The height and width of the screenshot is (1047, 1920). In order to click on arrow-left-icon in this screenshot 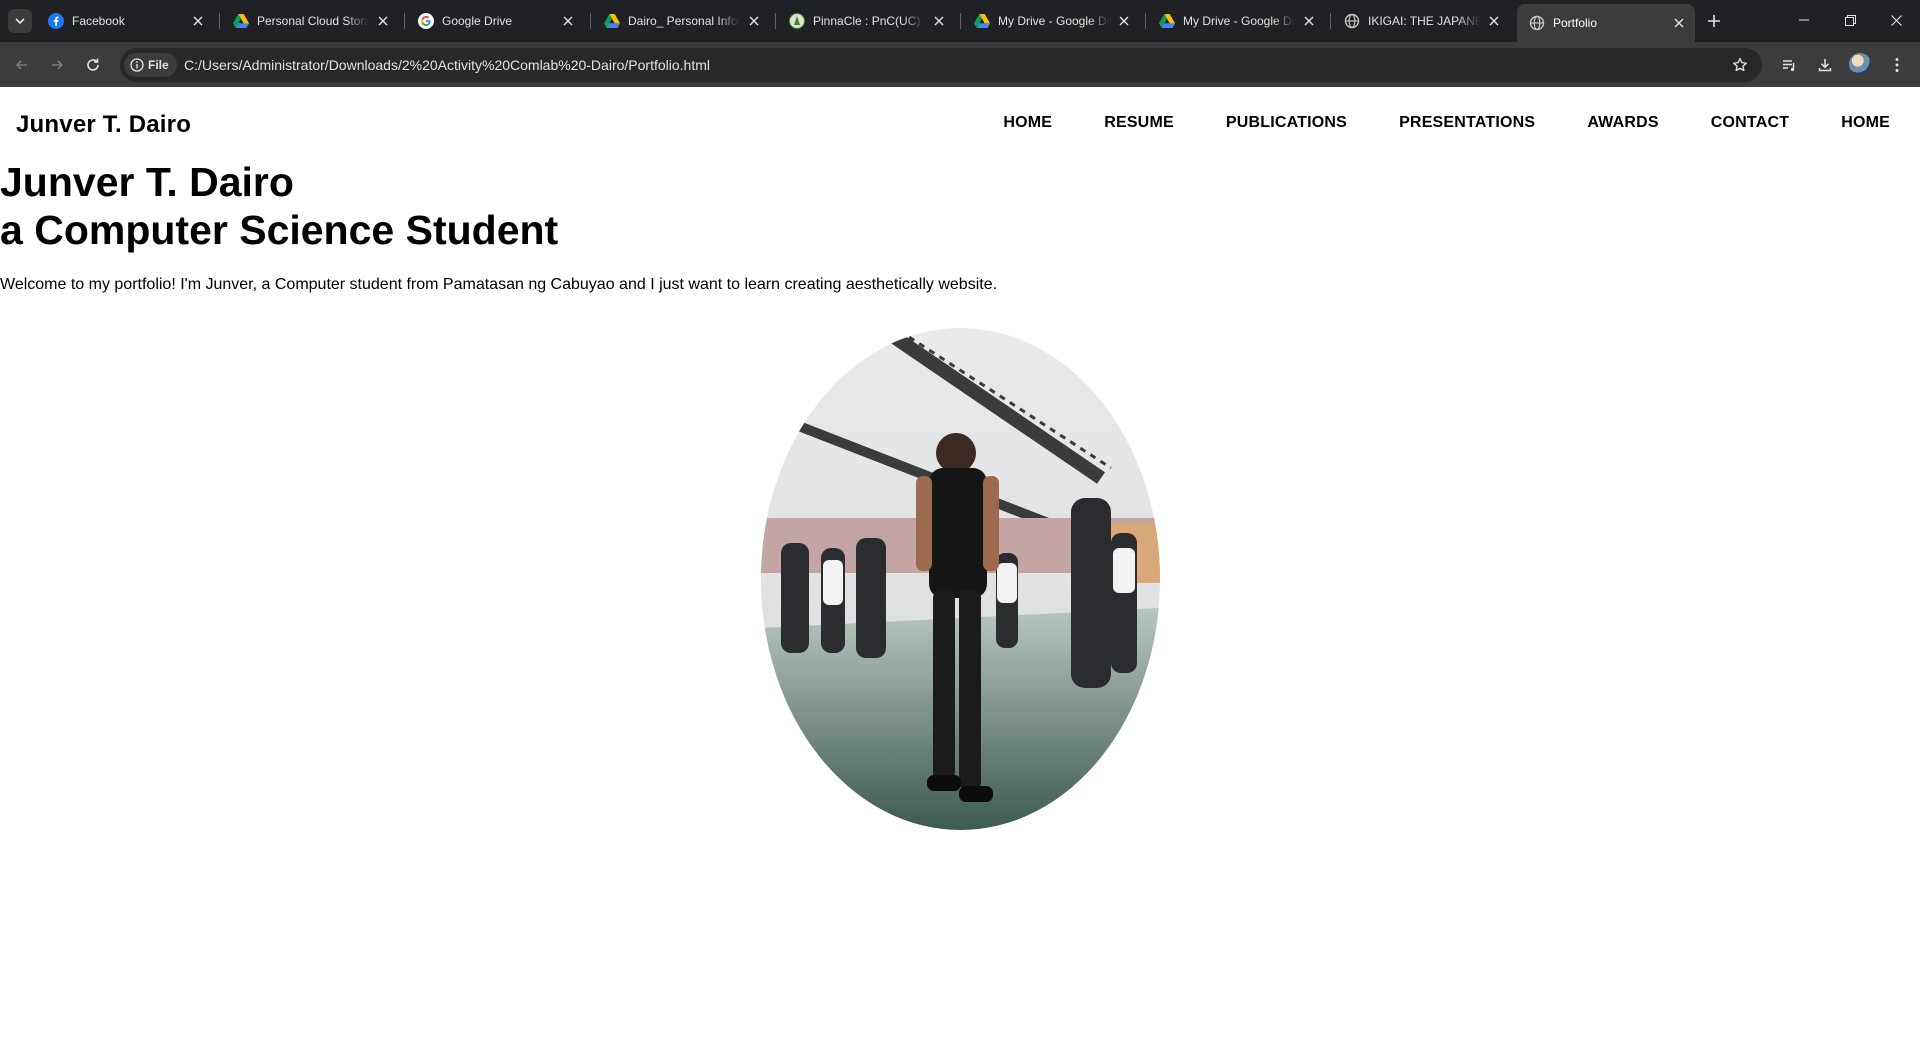, I will do `click(21, 65)`.